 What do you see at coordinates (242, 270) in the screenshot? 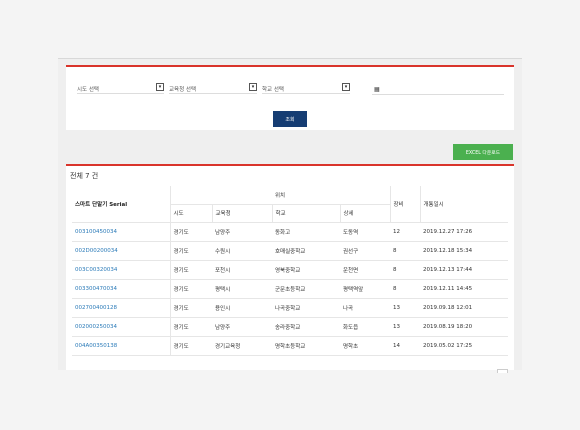
I see `office-cell: 포천시` at bounding box center [242, 270].